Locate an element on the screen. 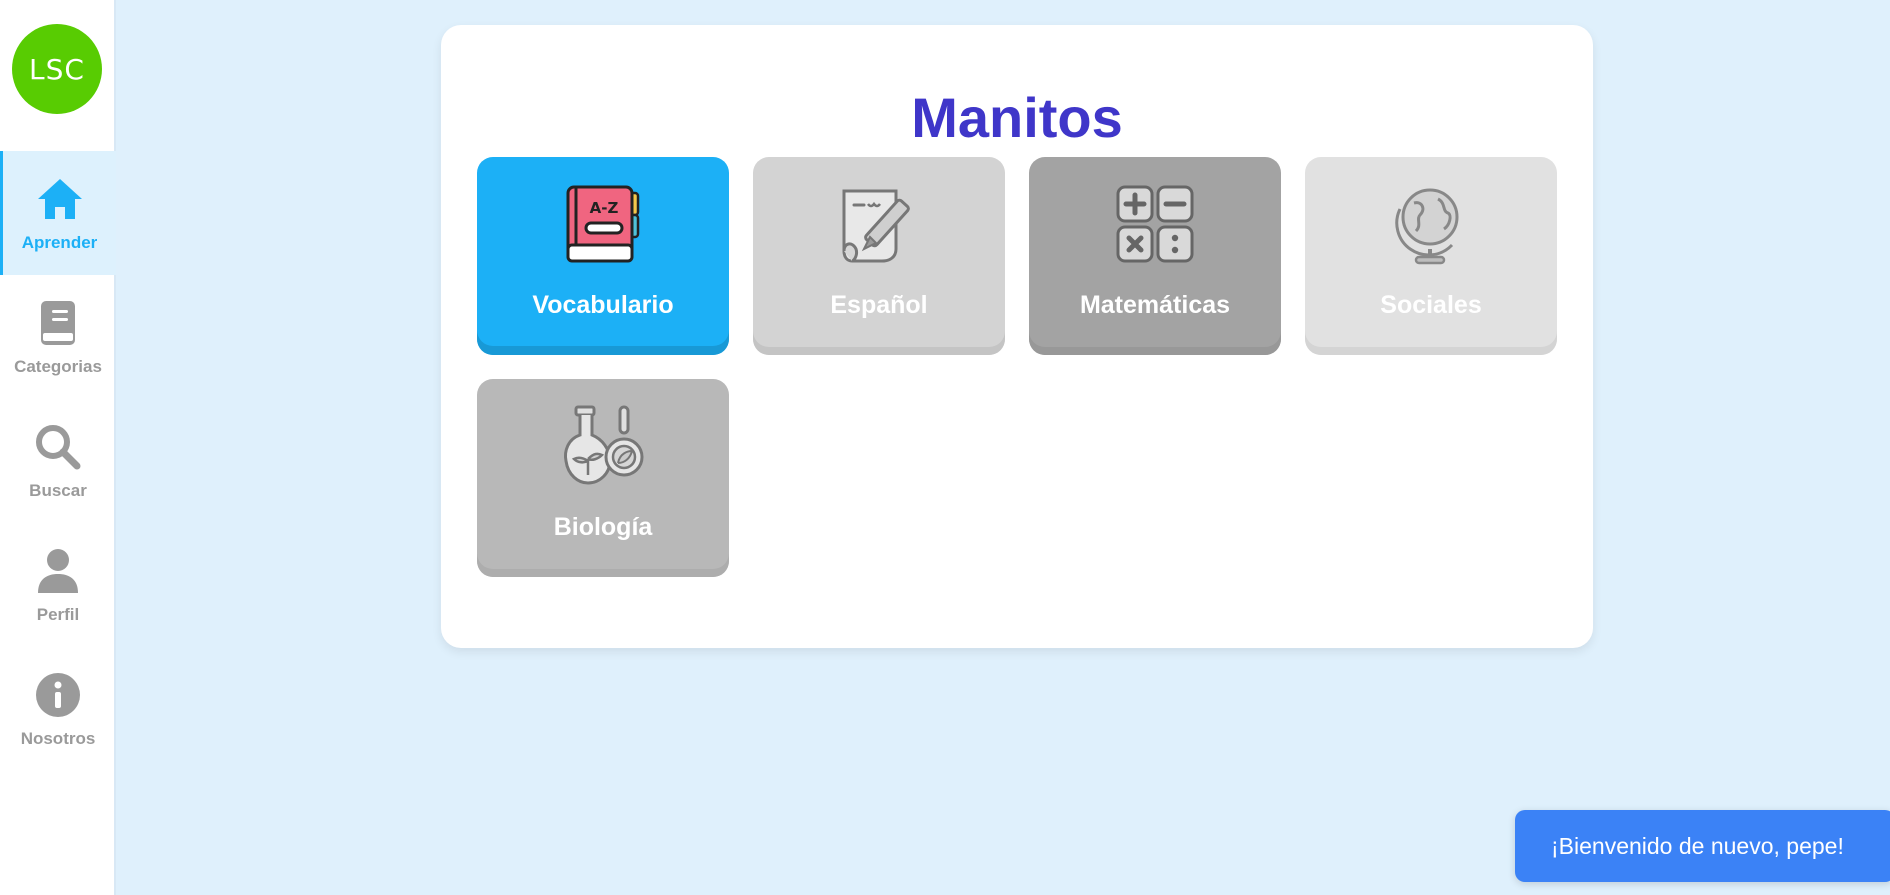 The width and height of the screenshot is (1890, 895). user-icon is located at coordinates (58, 571).